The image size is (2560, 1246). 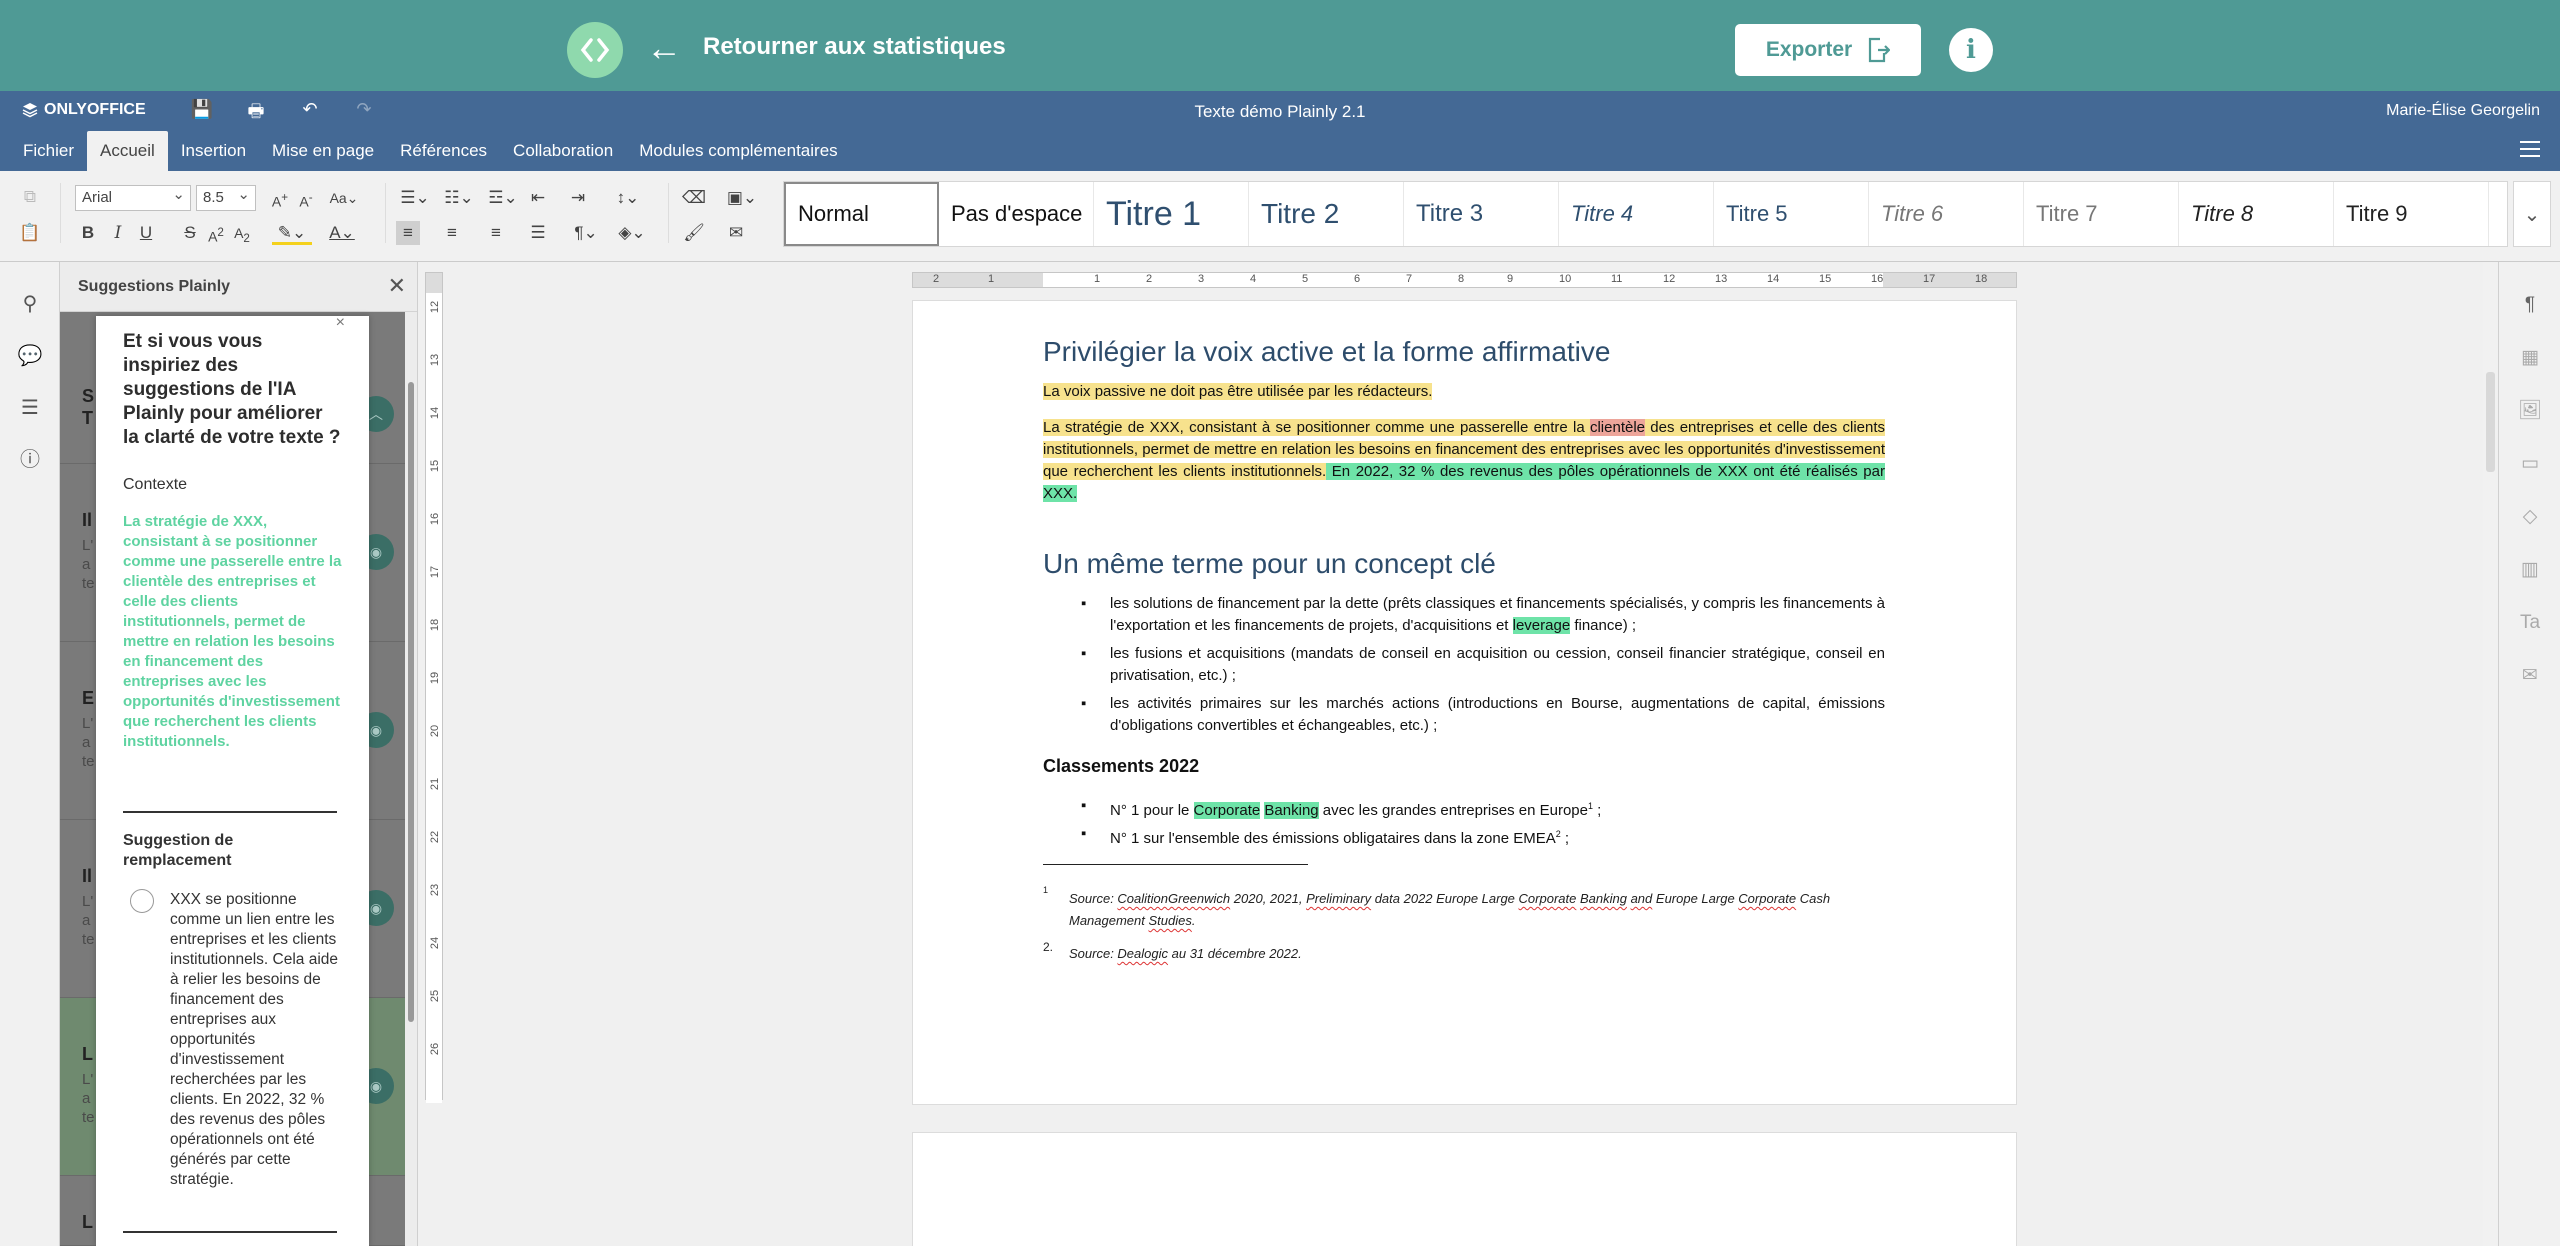 What do you see at coordinates (578, 198) in the screenshot?
I see `increase-indent-icon: ⇥` at bounding box center [578, 198].